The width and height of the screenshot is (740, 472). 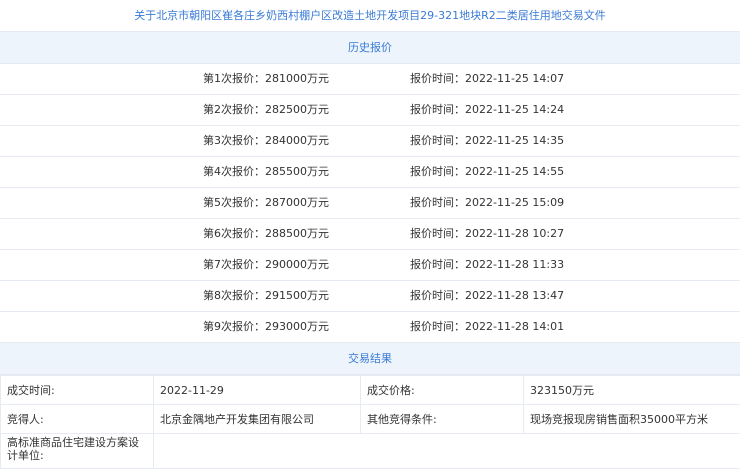 I want to click on bid-time: 报价时间：2022-11-28 14:01, so click(x=487, y=326).